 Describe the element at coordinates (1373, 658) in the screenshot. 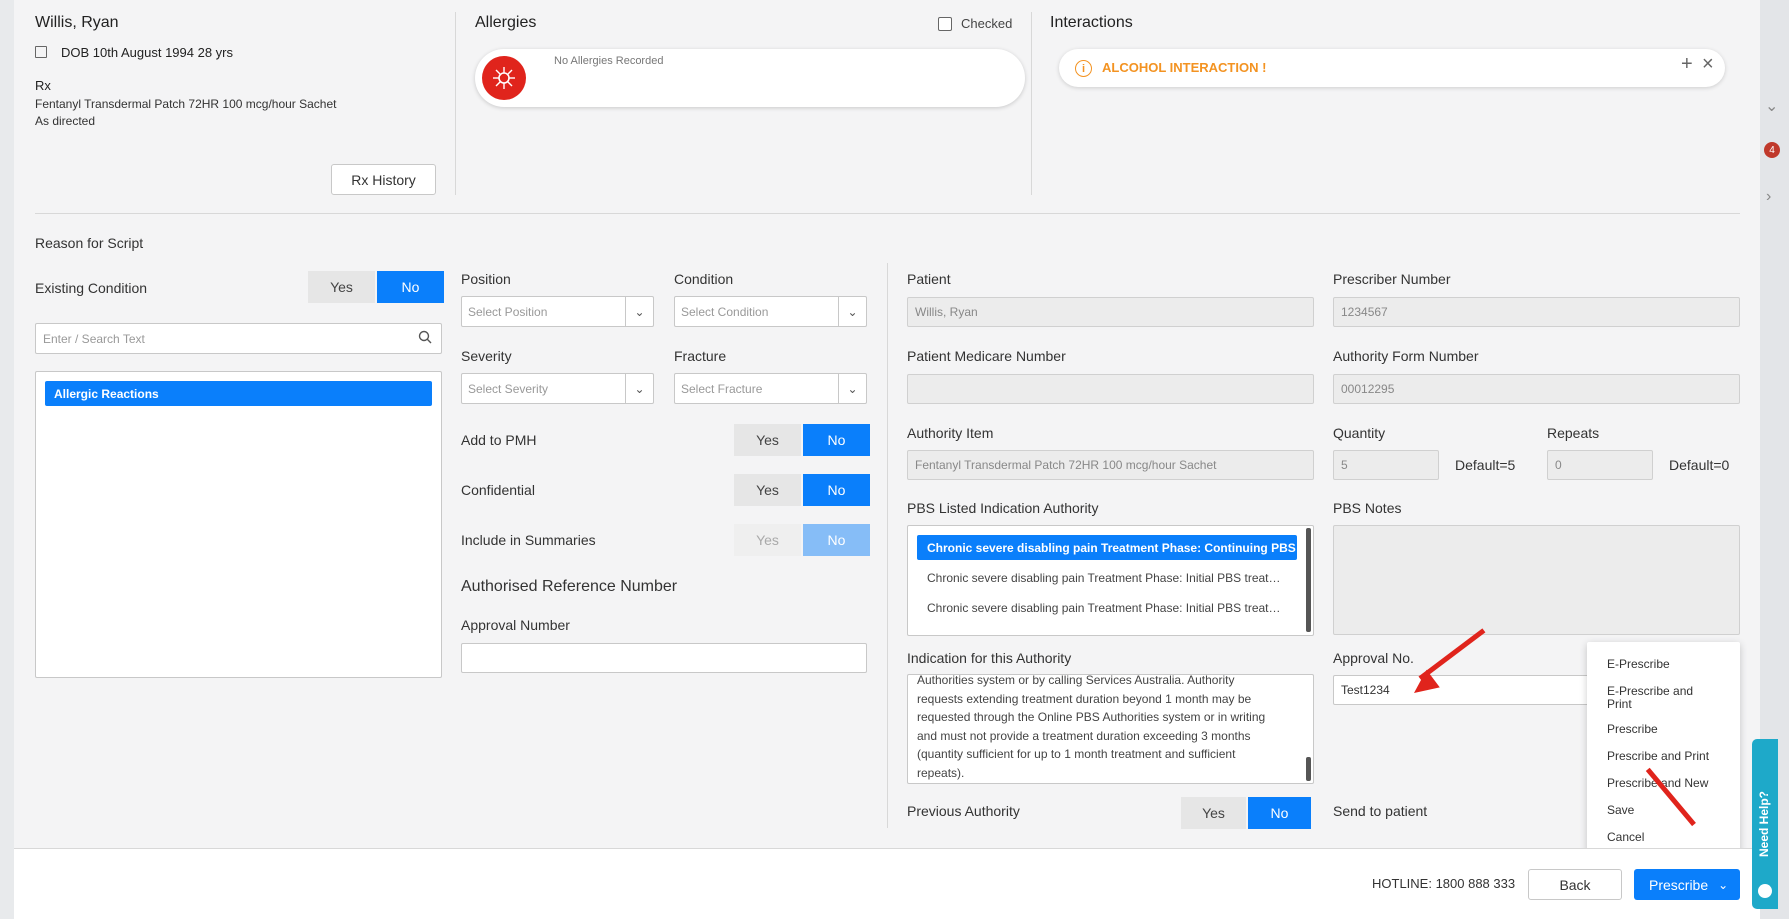

I see `approval-no-label: Approval No.` at that location.